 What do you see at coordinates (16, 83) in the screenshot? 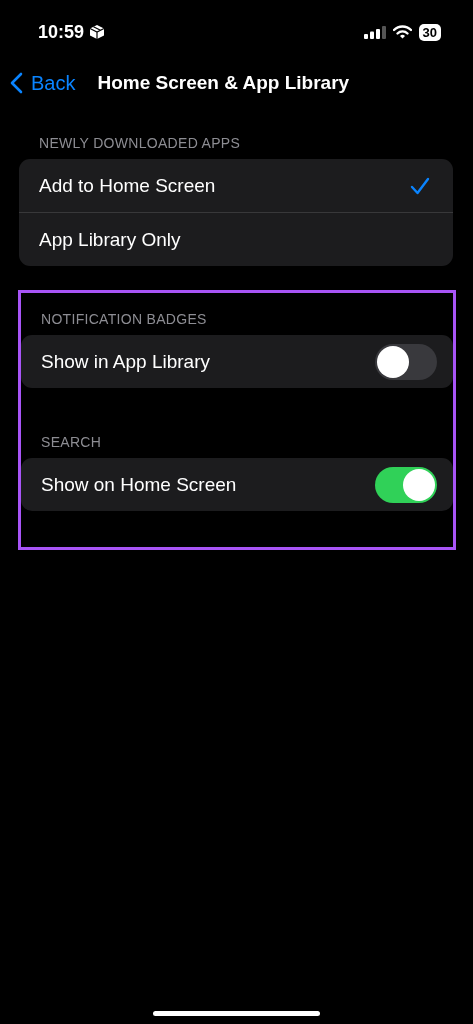
I see `chevron-left-icon` at bounding box center [16, 83].